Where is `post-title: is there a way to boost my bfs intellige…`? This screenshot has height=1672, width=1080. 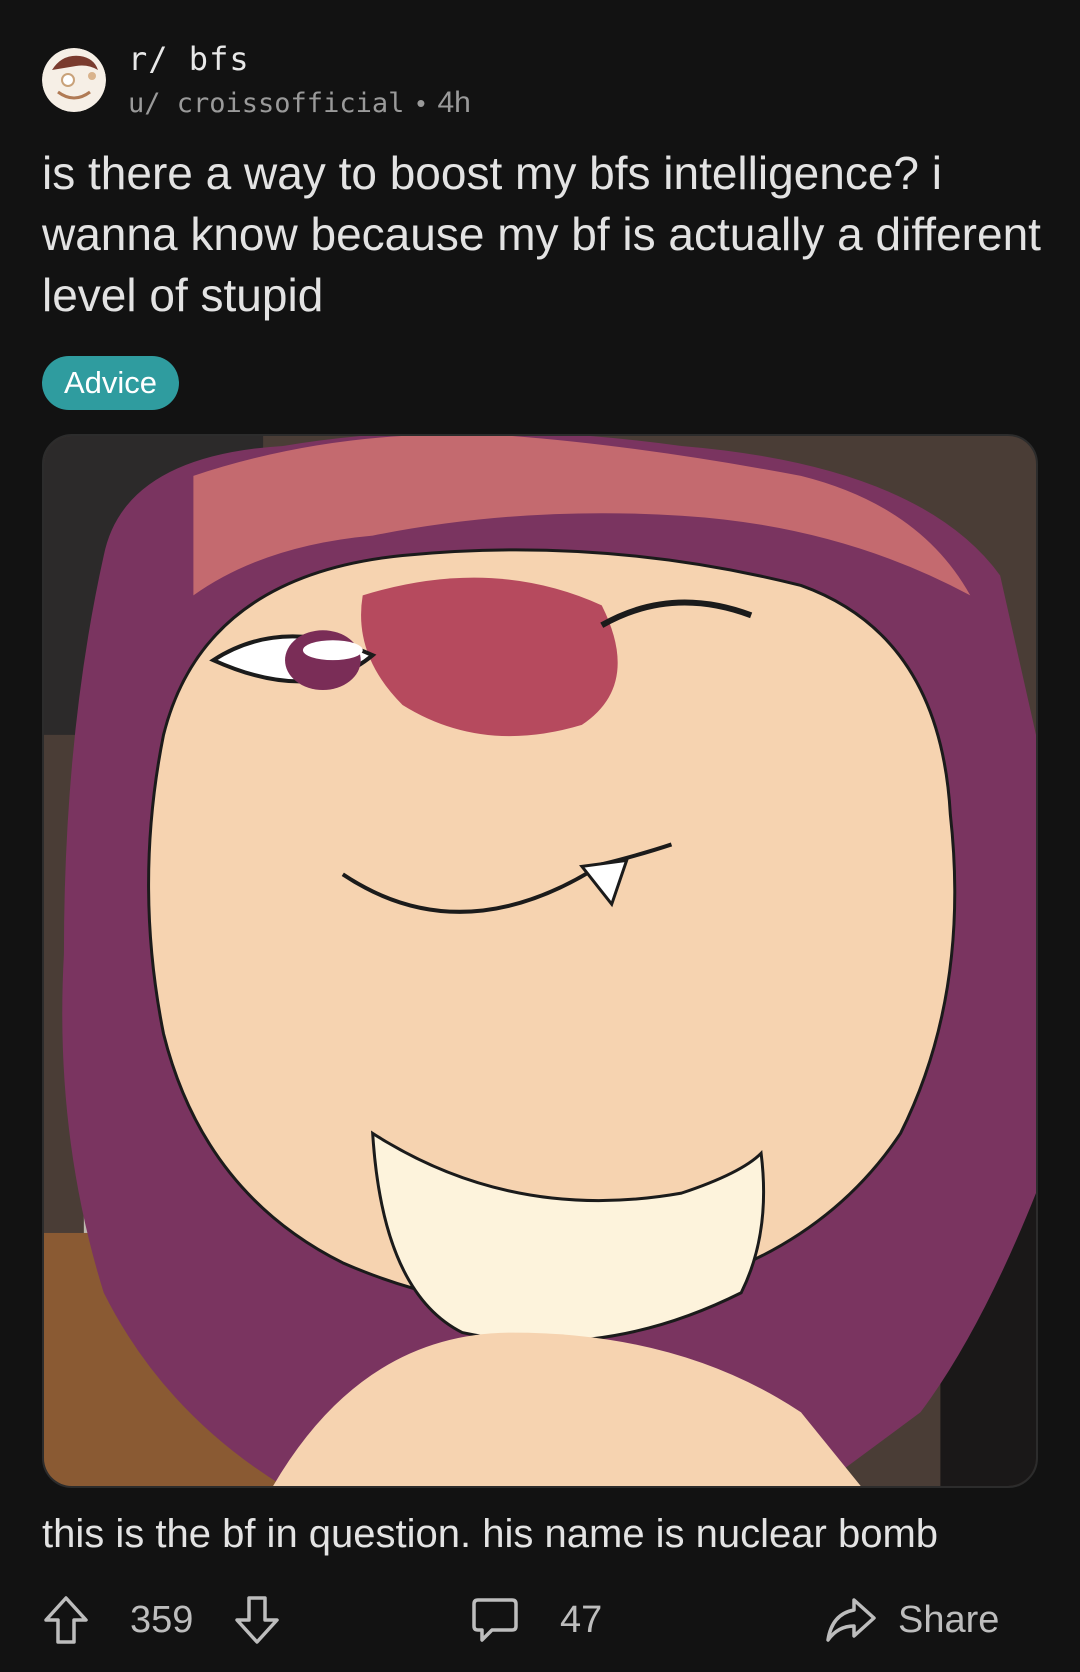
post-title: is there a way to boost my bfs intellige… is located at coordinates (542, 234).